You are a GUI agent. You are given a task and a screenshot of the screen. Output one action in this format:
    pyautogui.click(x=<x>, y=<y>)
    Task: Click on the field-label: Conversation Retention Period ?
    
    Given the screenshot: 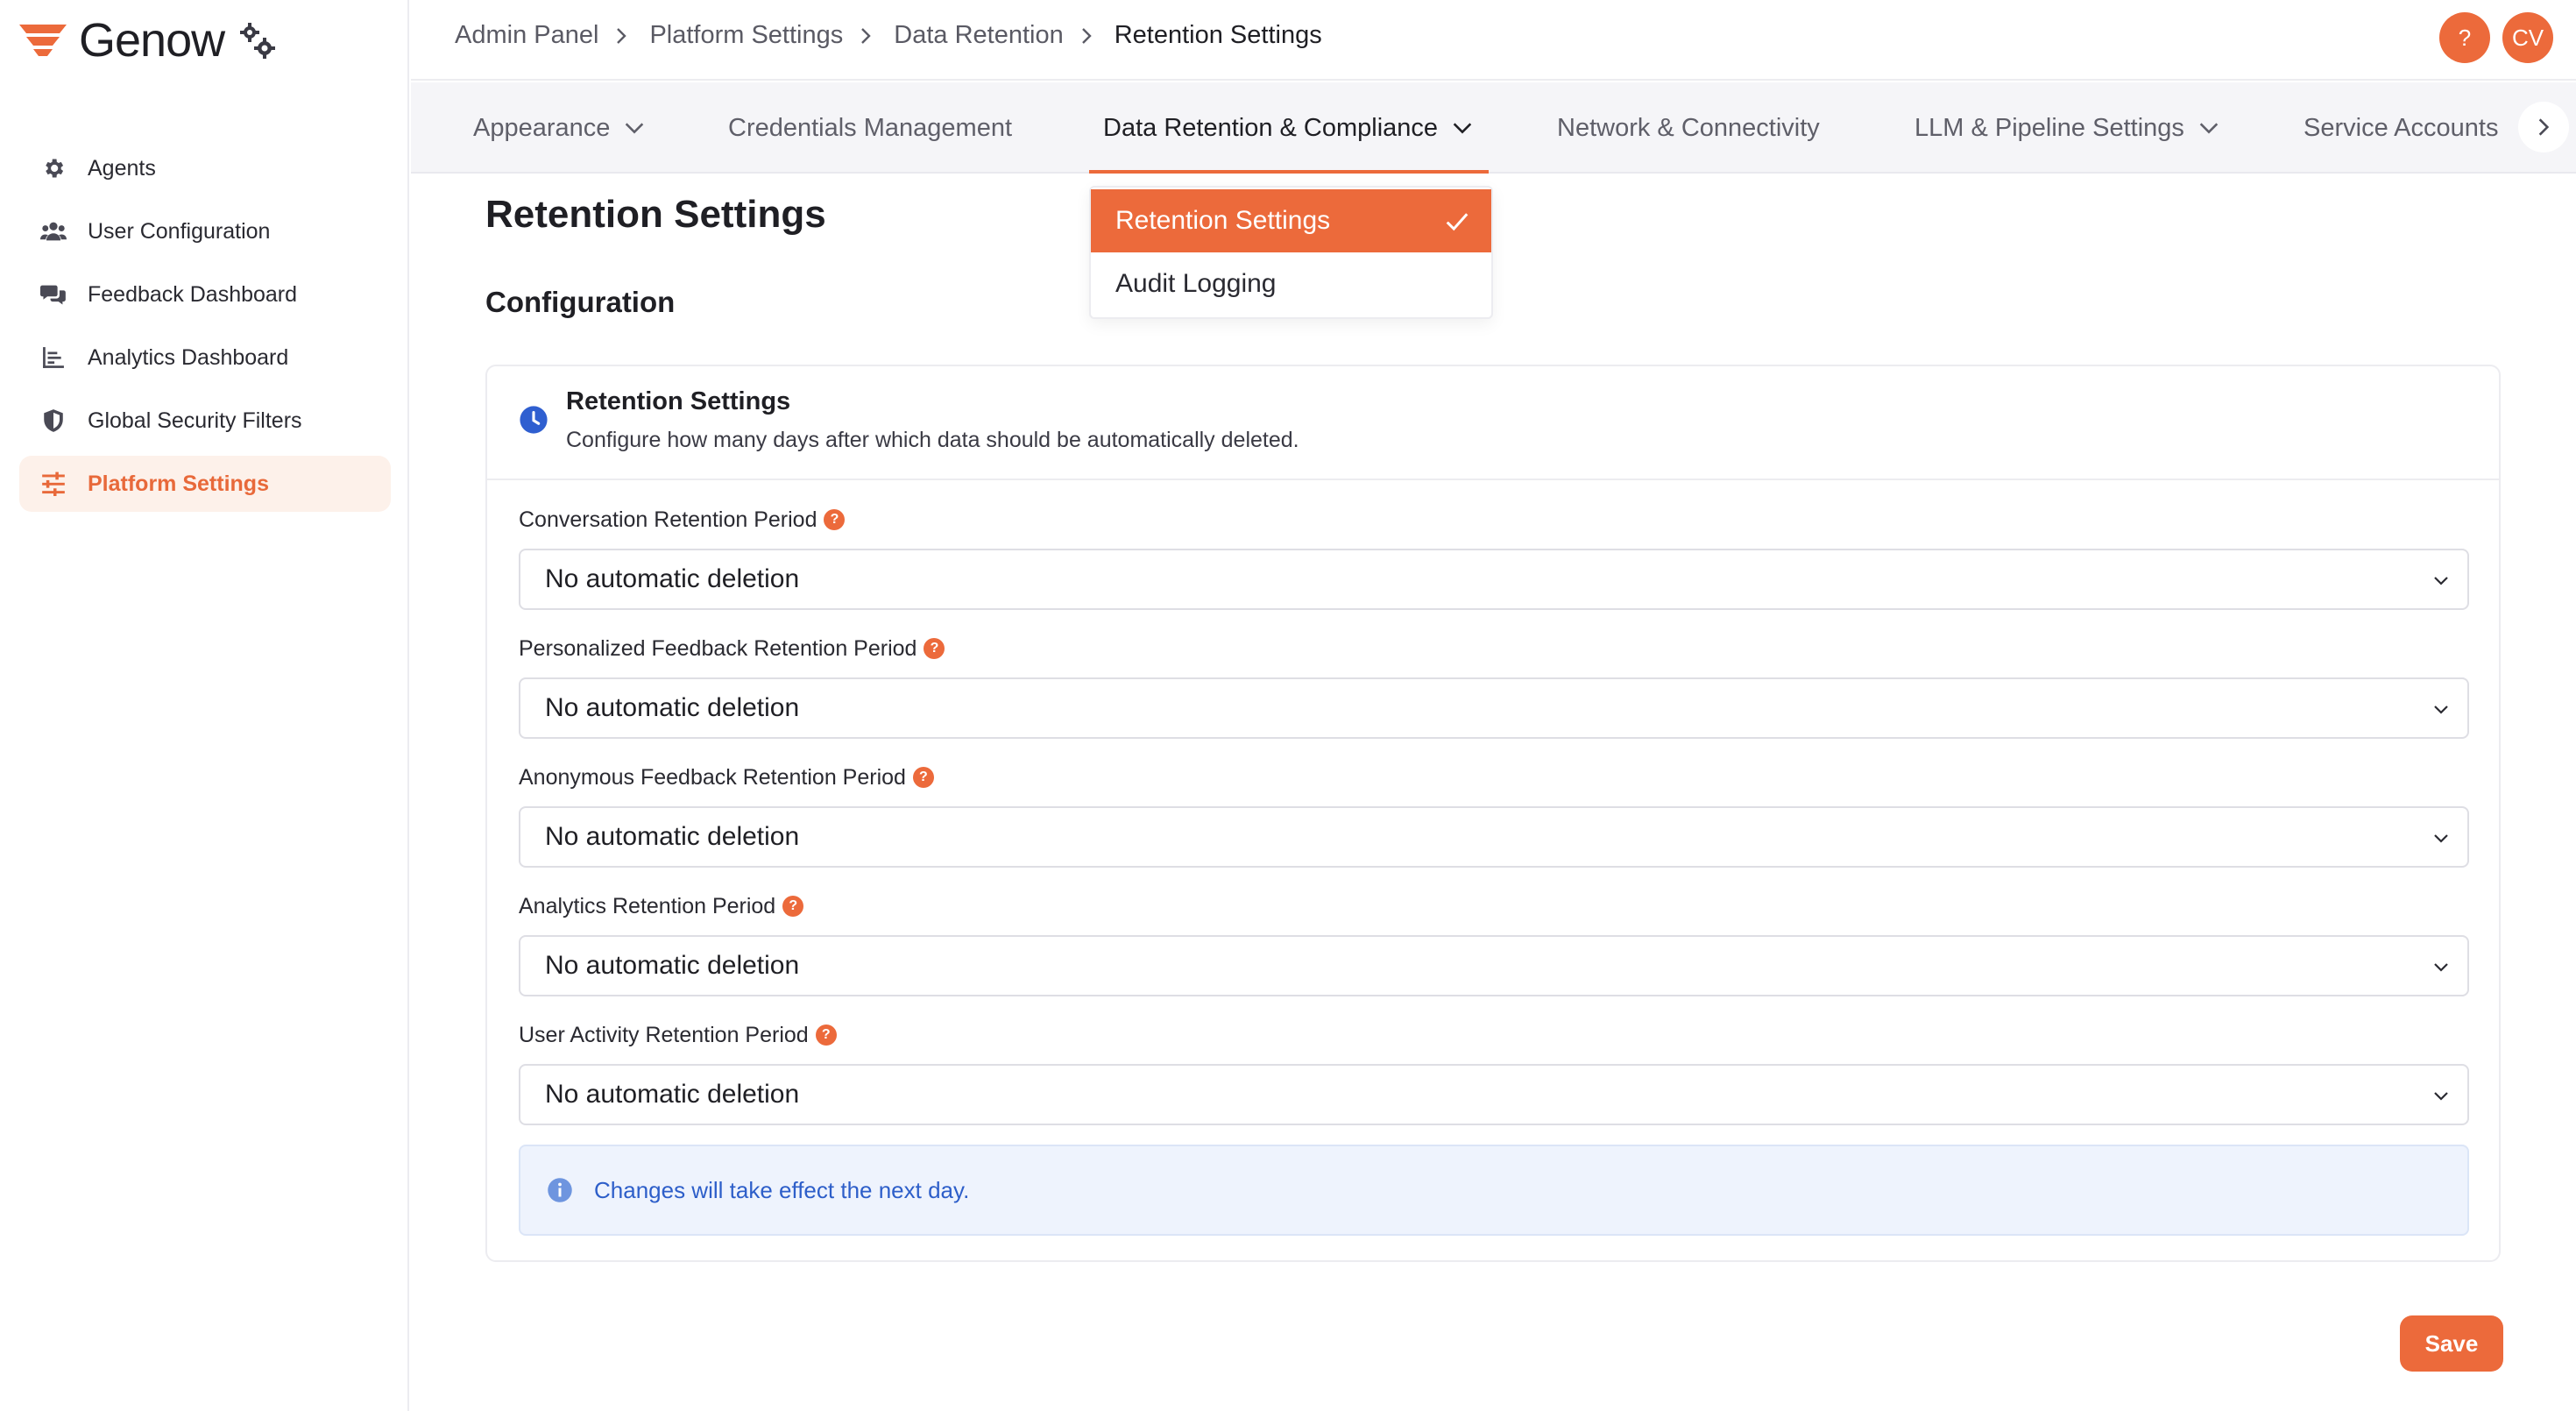 What is the action you would take?
    pyautogui.click(x=1494, y=520)
    